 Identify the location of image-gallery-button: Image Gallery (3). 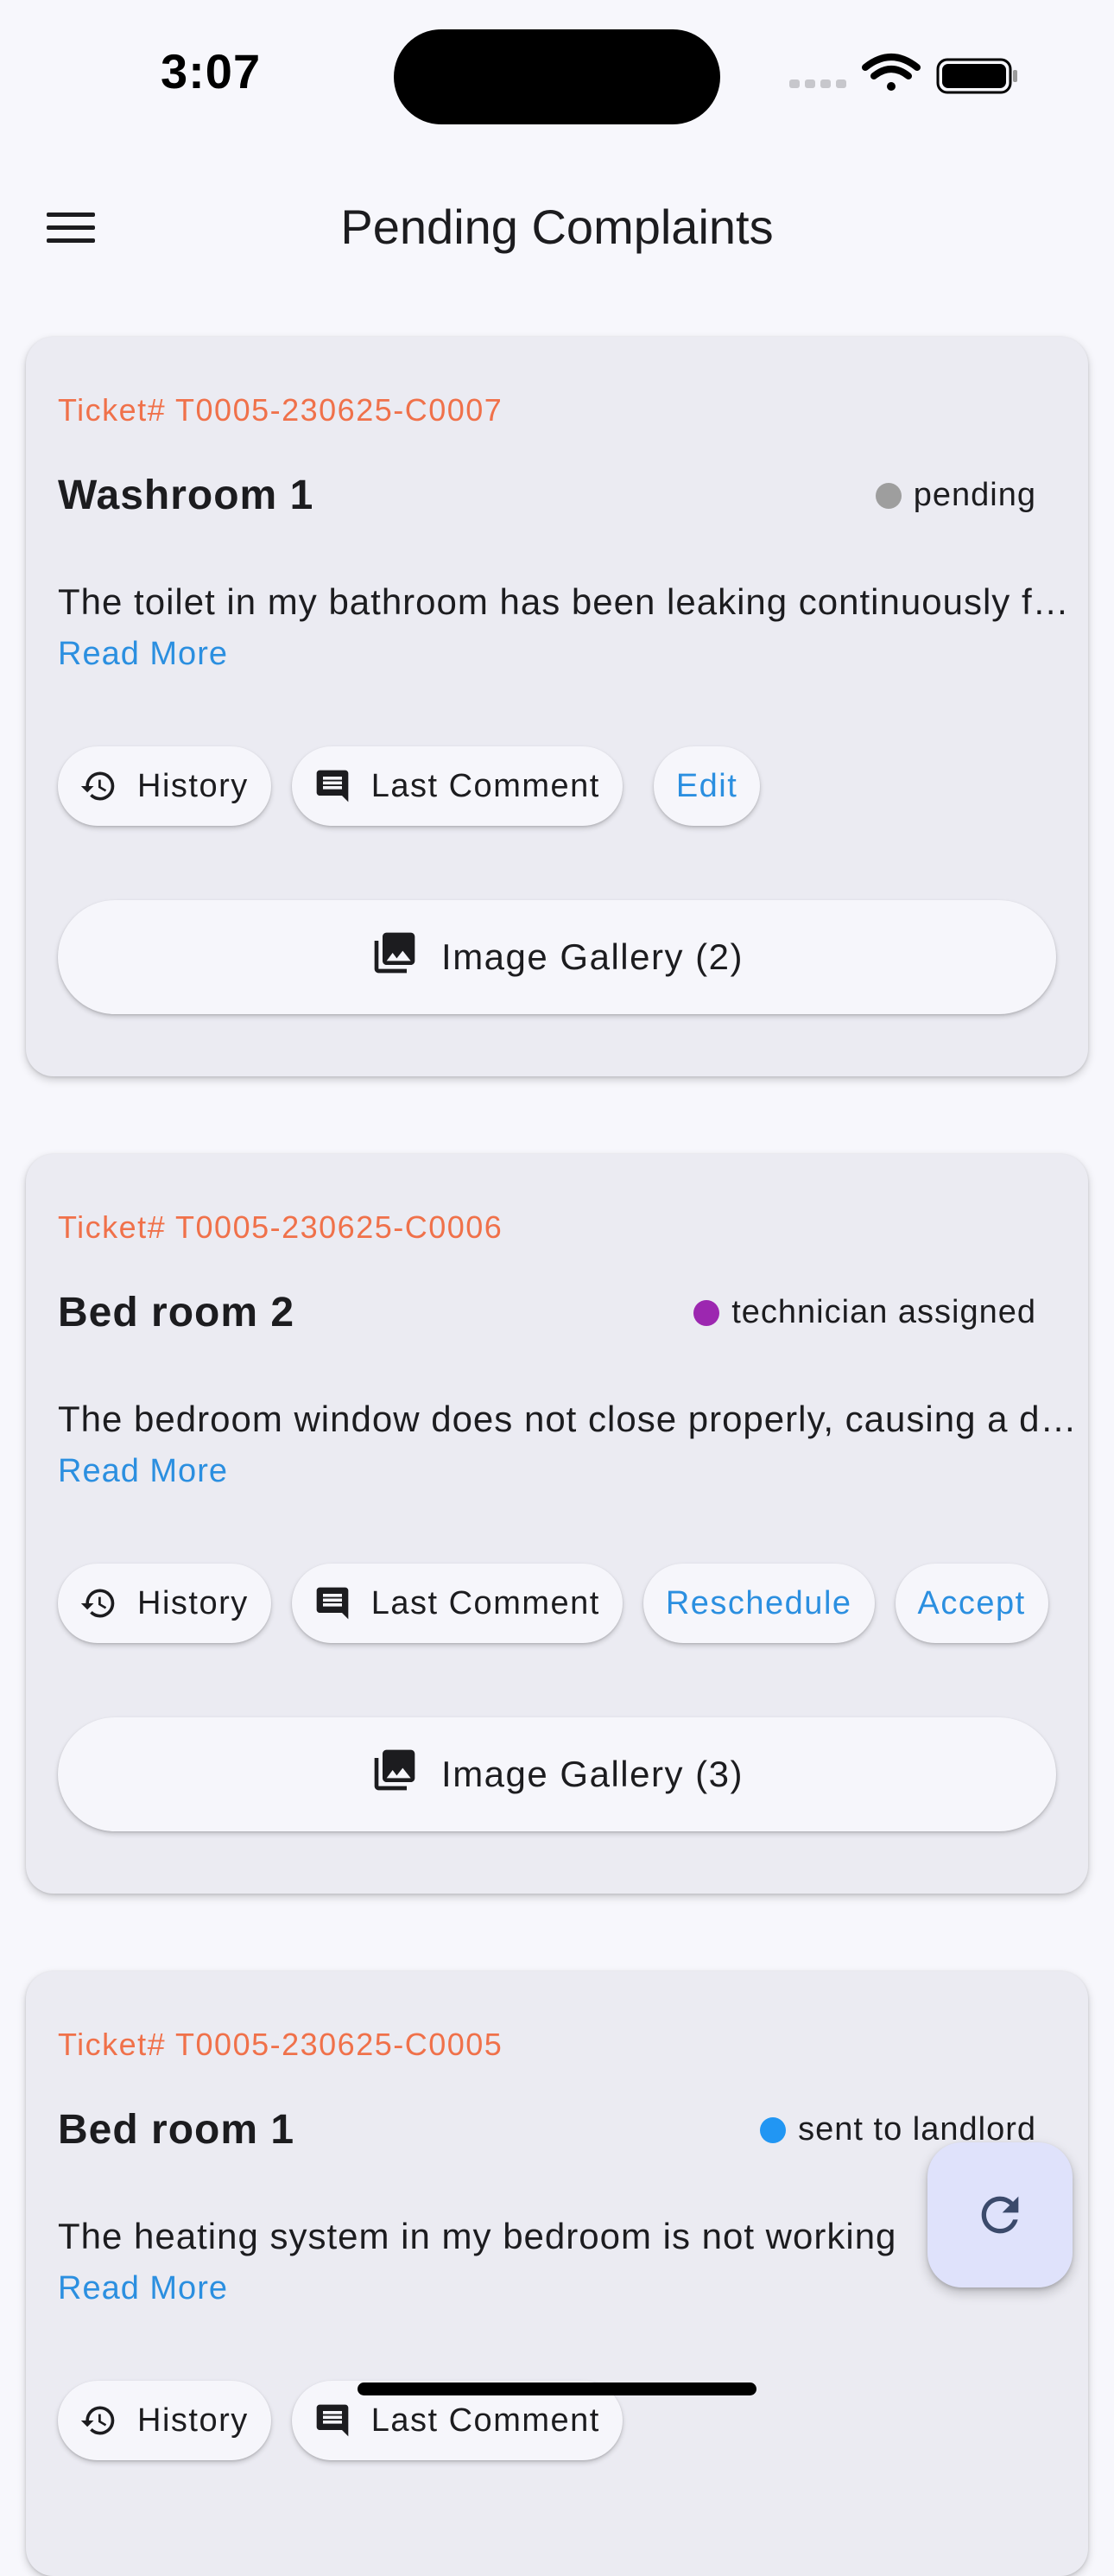
(557, 1774).